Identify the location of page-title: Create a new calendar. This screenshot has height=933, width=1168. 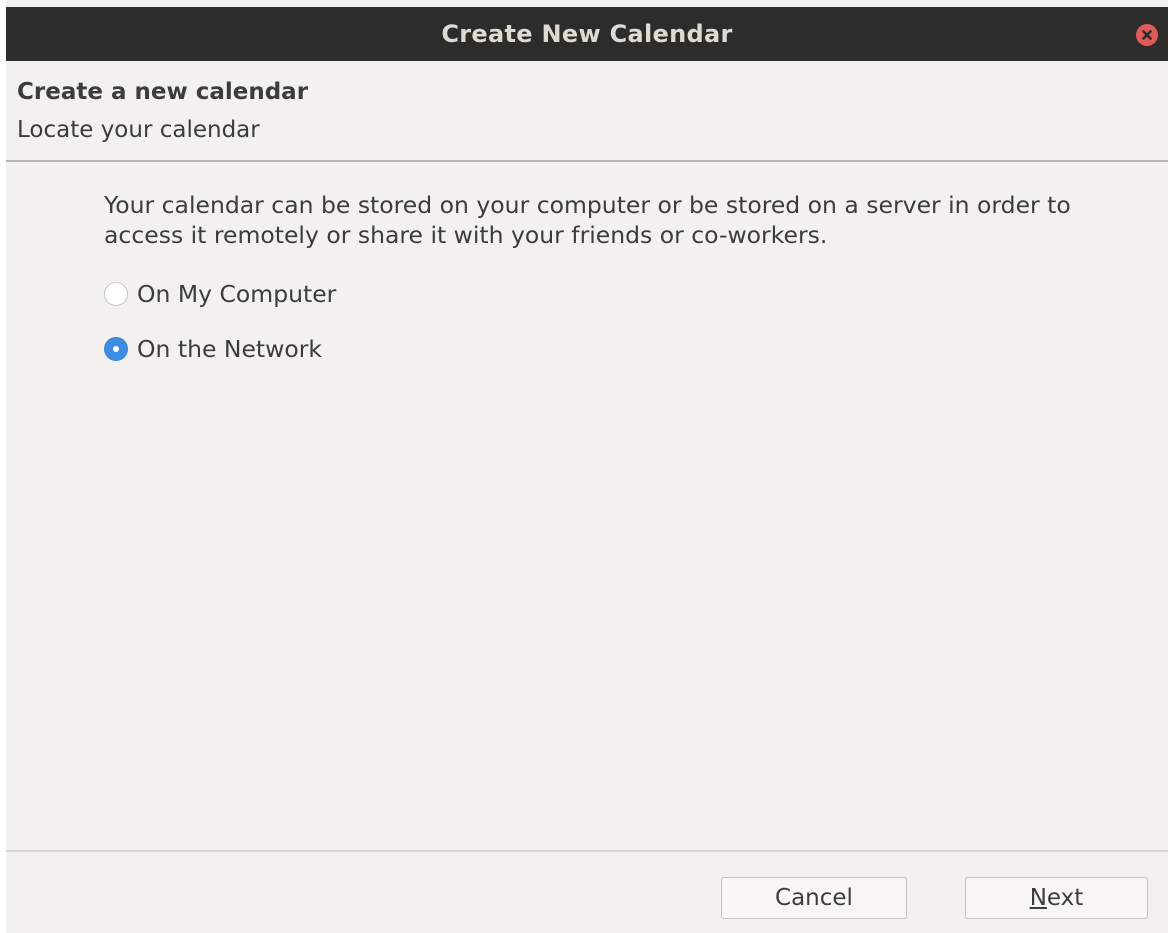
(163, 92).